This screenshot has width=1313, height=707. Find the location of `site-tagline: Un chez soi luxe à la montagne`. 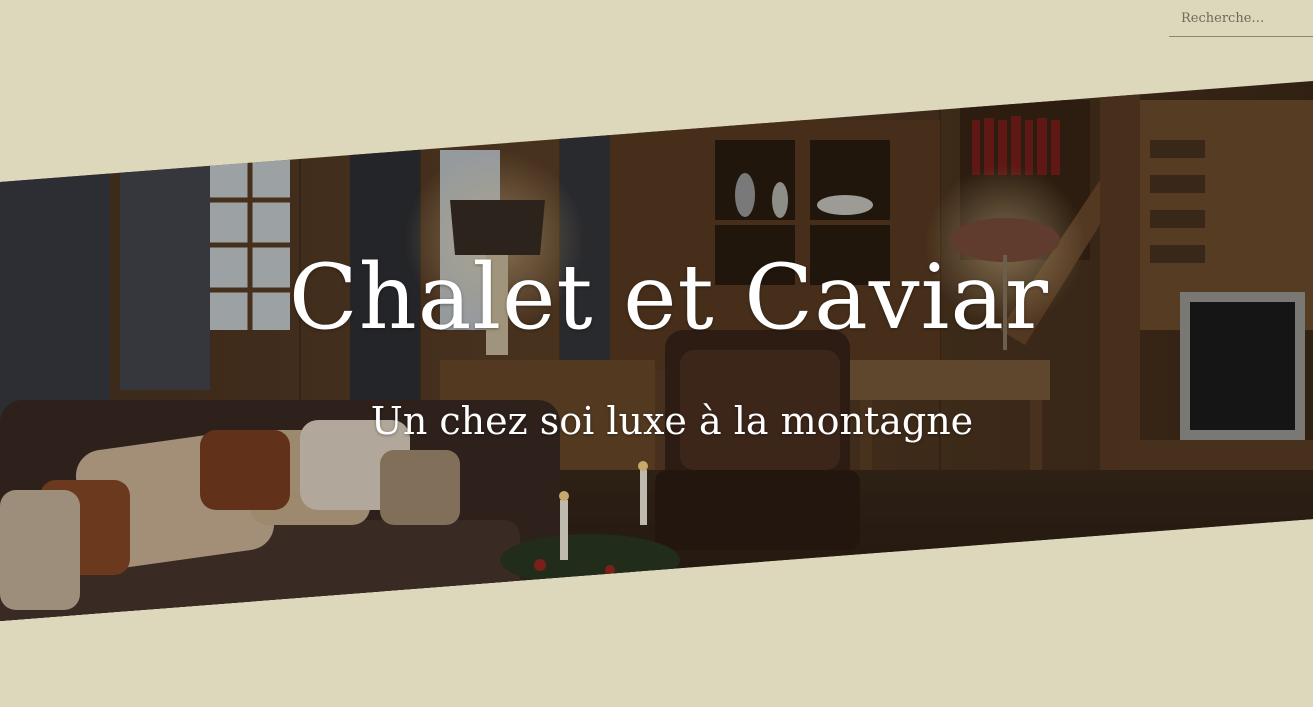

site-tagline: Un chez soi luxe à la montagne is located at coordinates (672, 421).